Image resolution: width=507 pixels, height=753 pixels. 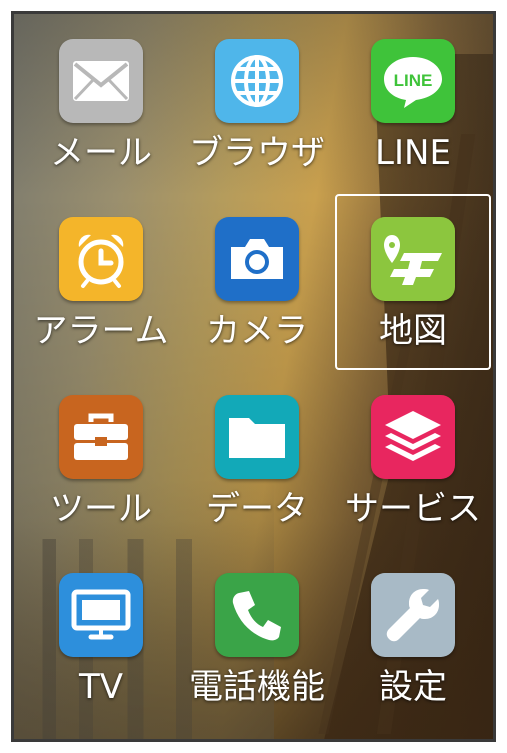 I want to click on app-label: 設定, so click(x=413, y=687).